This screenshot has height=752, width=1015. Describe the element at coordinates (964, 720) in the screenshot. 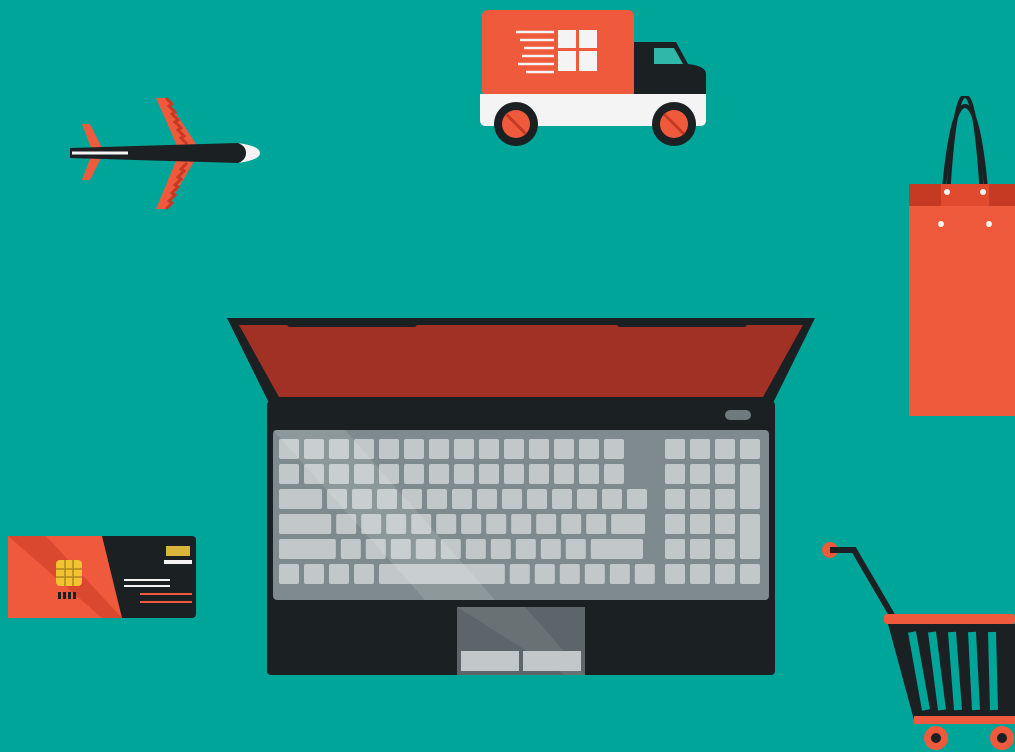

I see `cart-bottom-rail` at that location.